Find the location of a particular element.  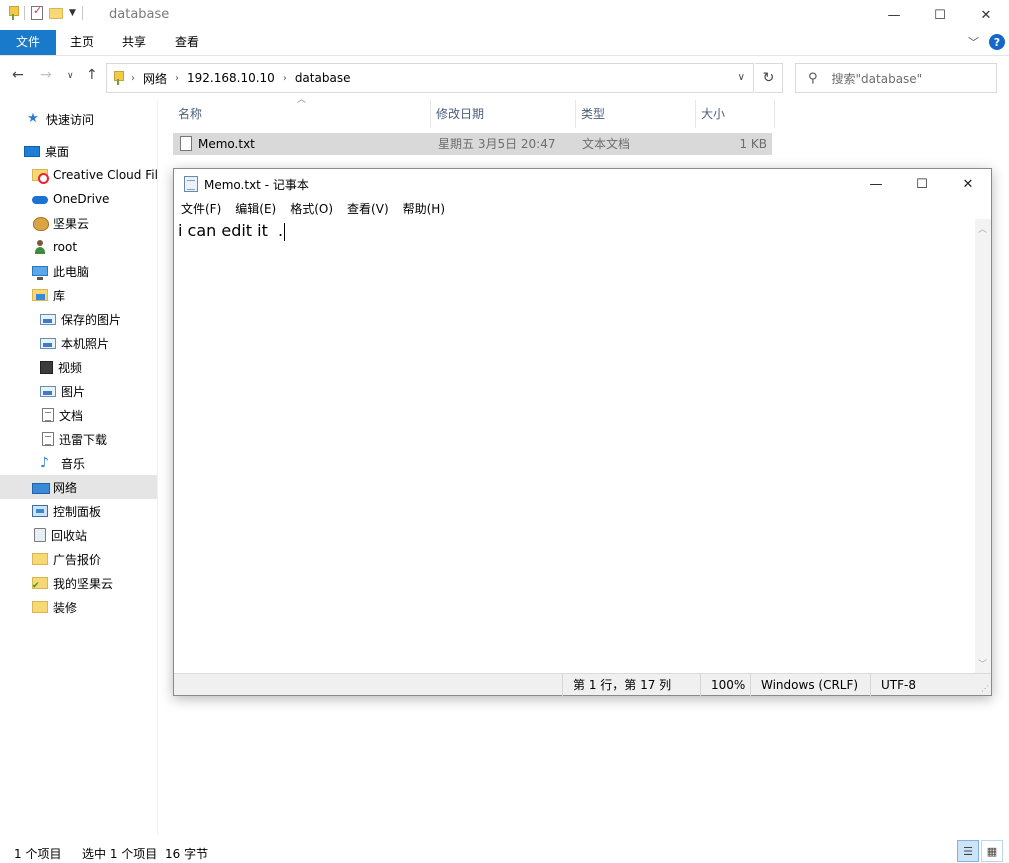

large-icons-view-button: ▦ is located at coordinates (992, 851).